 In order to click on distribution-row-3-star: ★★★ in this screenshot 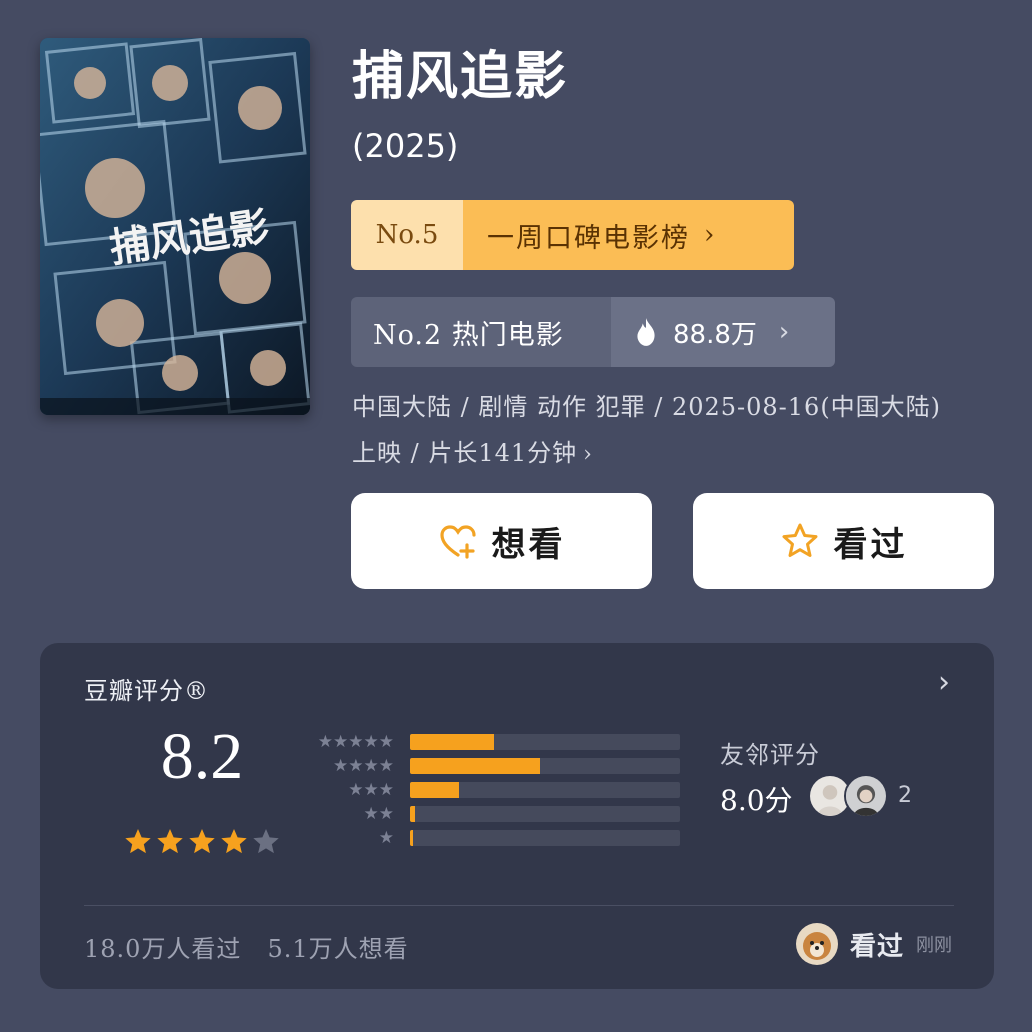, I will do `click(492, 790)`.